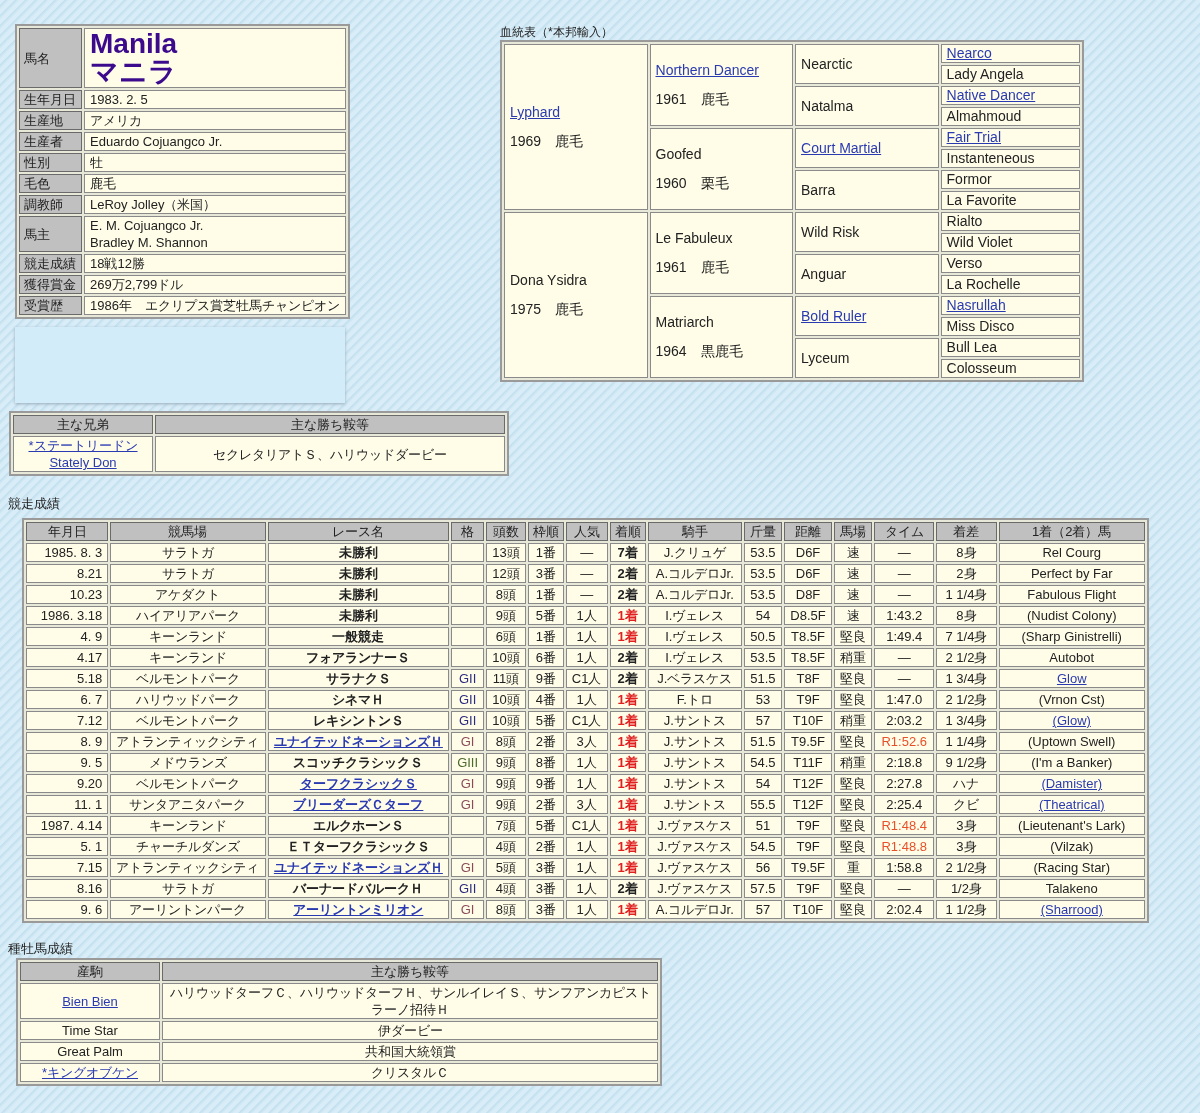 Image resolution: width=1200 pixels, height=1113 pixels. What do you see at coordinates (358, 615) in the screenshot?
I see `table-cell: 未勝利` at bounding box center [358, 615].